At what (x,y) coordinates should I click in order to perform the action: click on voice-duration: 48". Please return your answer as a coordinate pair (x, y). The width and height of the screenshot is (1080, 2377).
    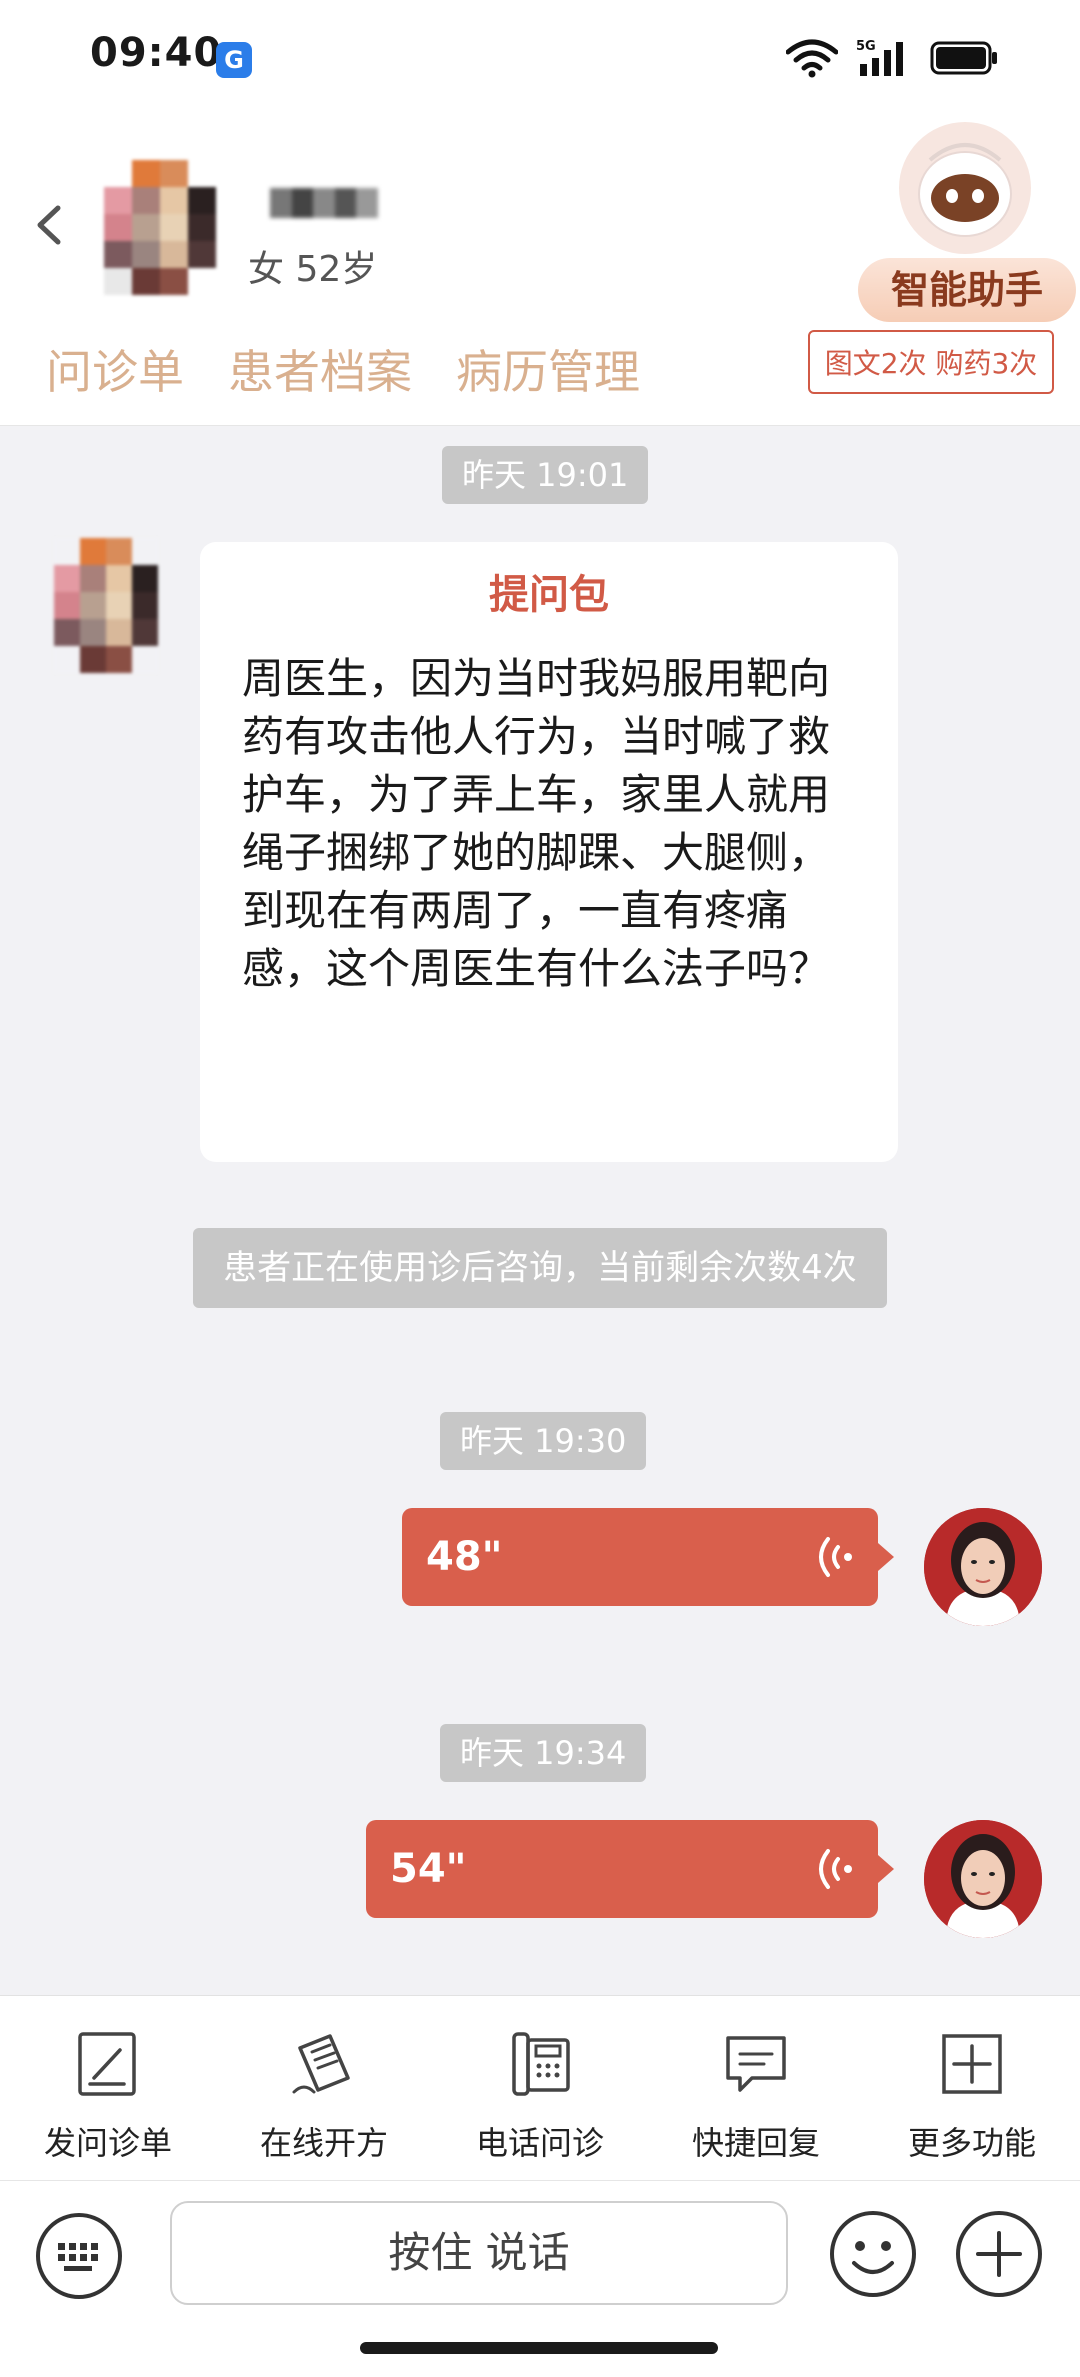
    Looking at the image, I should click on (464, 1557).